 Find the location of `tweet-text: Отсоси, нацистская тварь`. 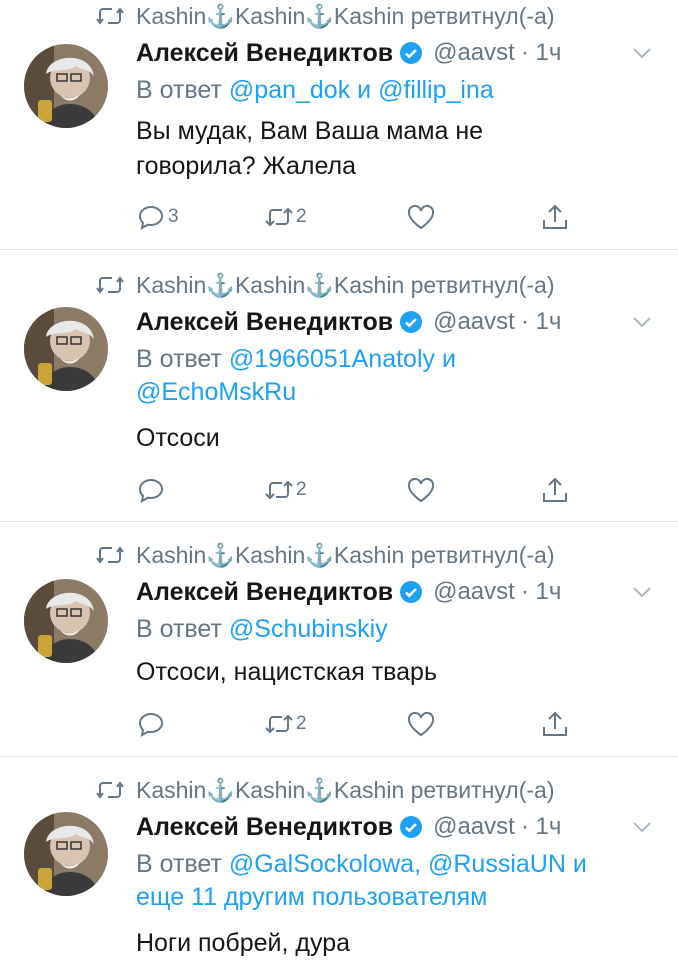

tweet-text: Отсоси, нацистская тварь is located at coordinates (386, 672).